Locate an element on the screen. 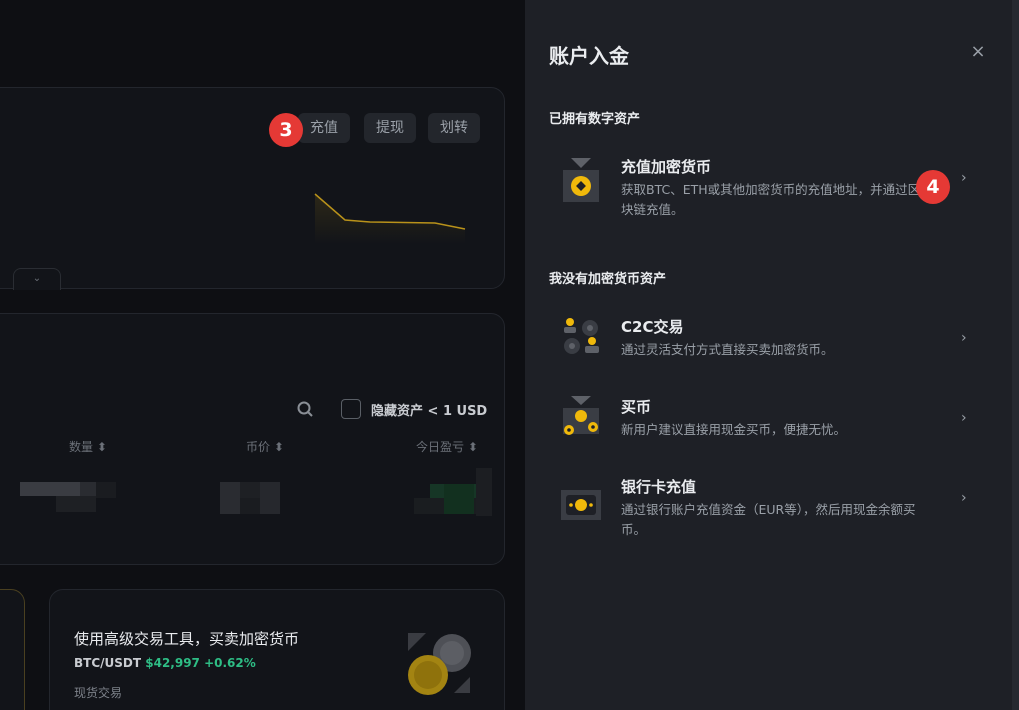 The image size is (1019, 710). option-c2c: C2C交易 通过灵活支付方式直接买卖加密货币。 › is located at coordinates (764, 351).